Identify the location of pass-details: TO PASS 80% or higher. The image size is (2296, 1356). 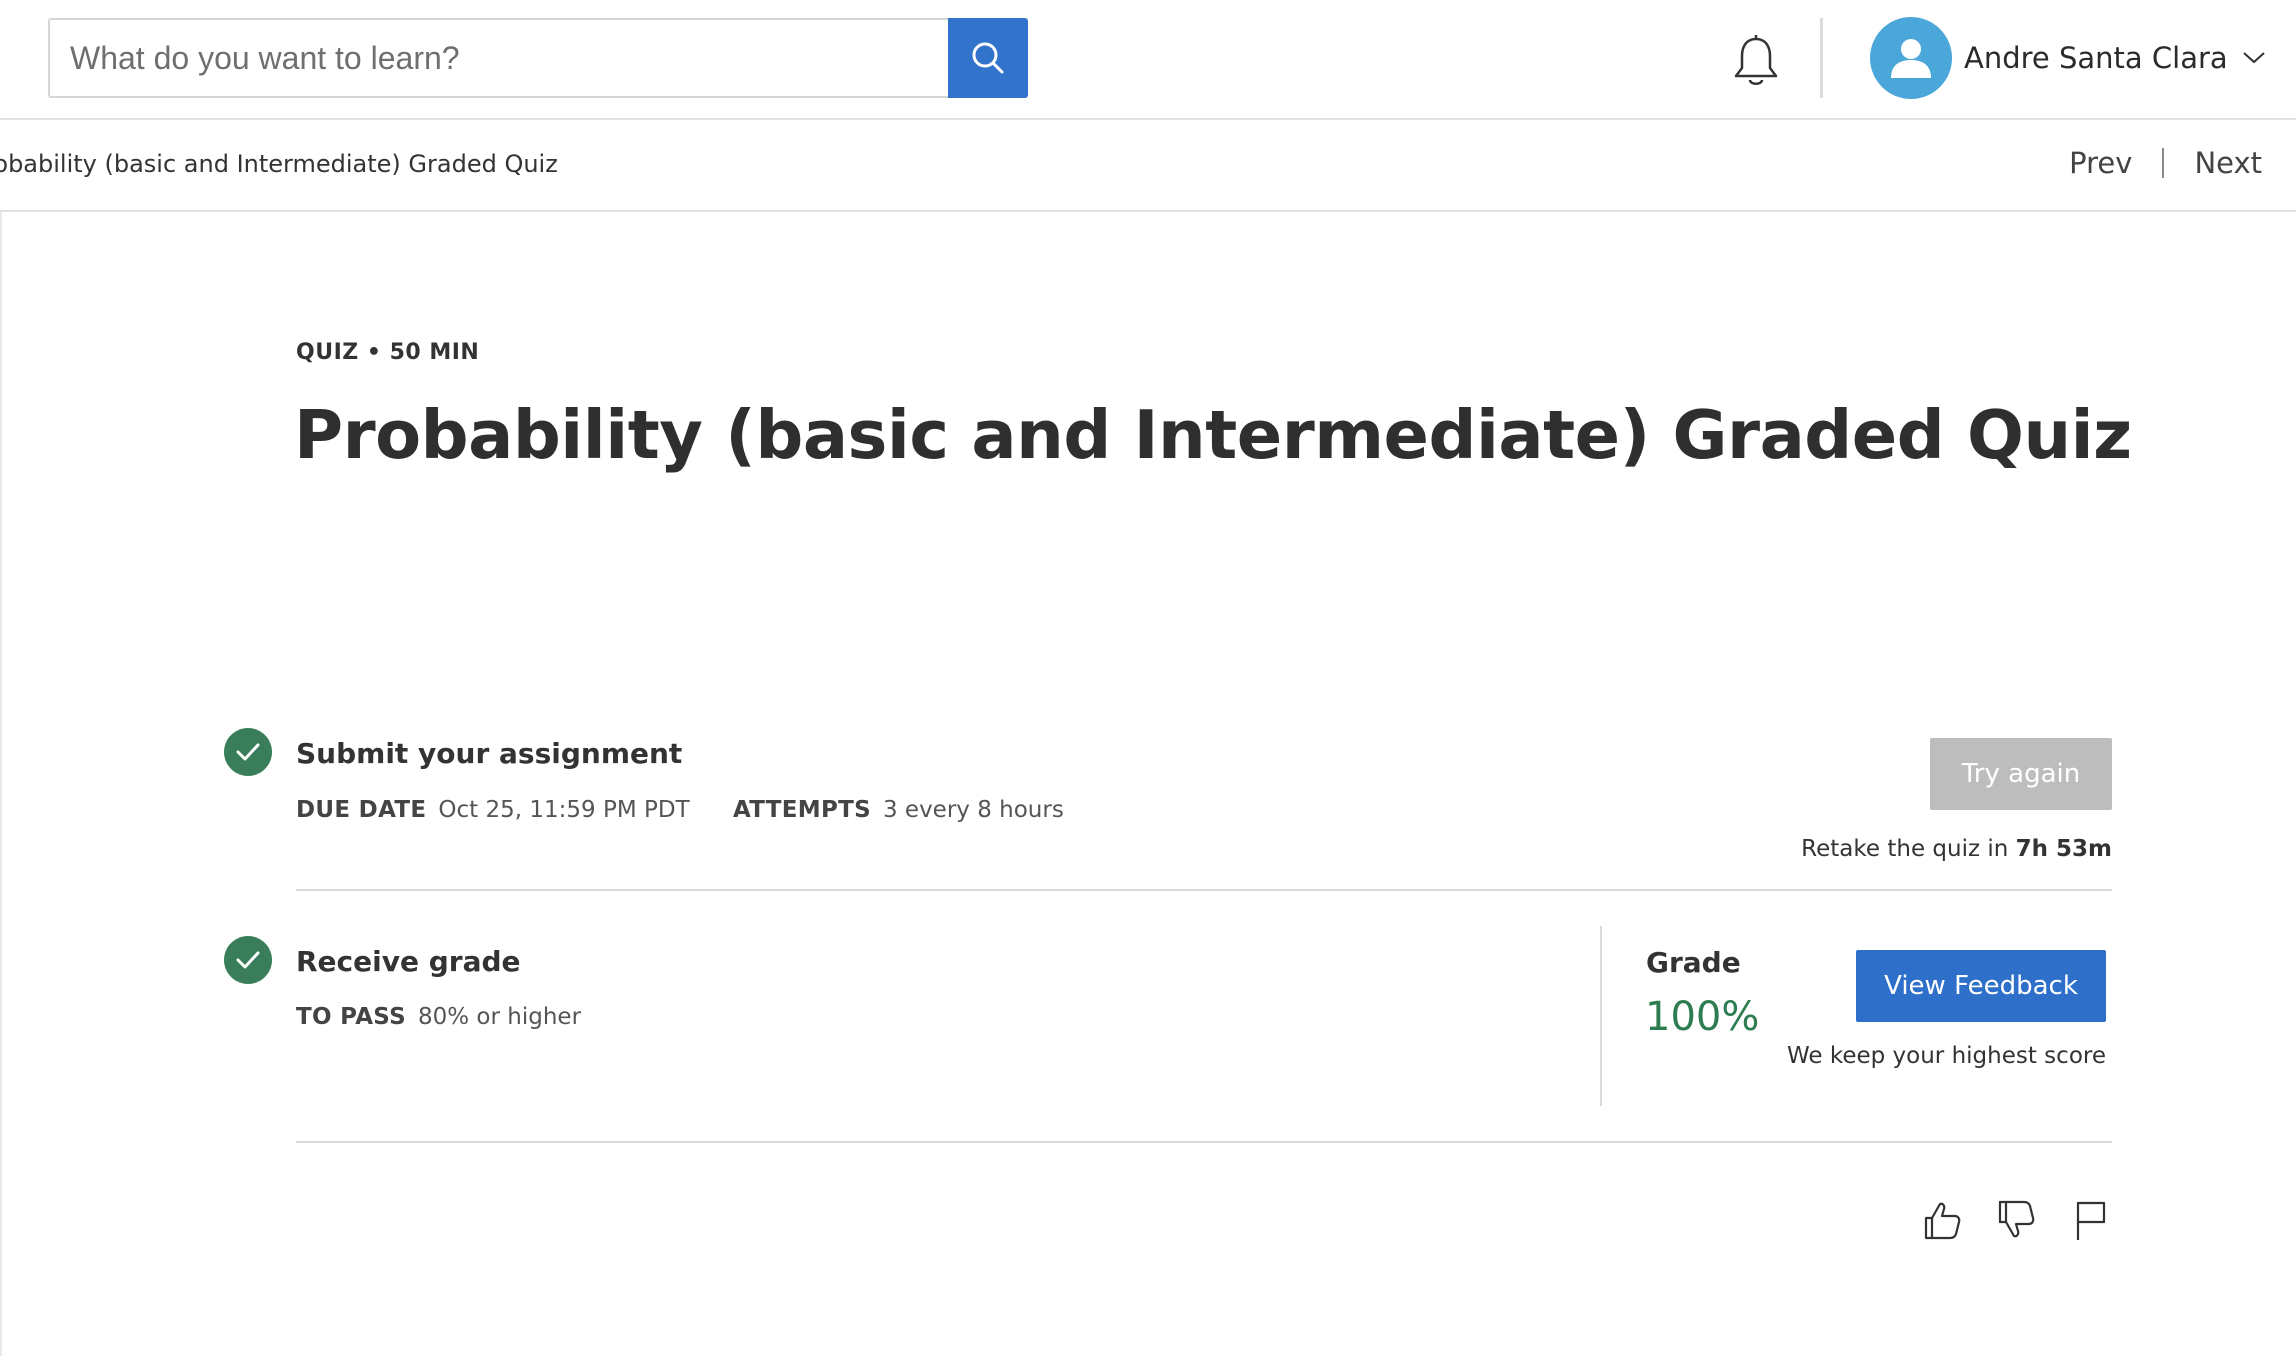
(438, 1017).